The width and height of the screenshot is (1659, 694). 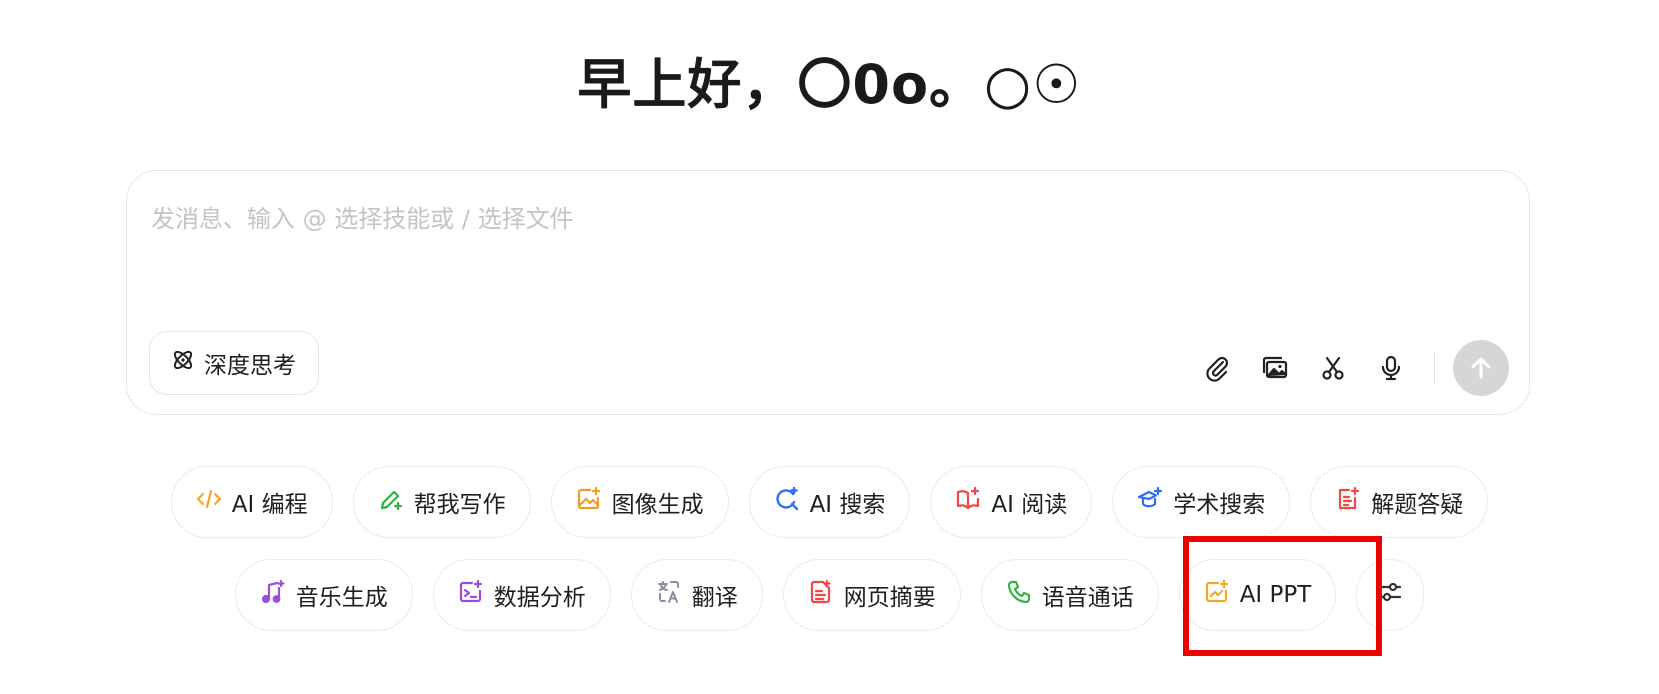 I want to click on chip-ai-ppt: AI PPT, so click(x=1257, y=595).